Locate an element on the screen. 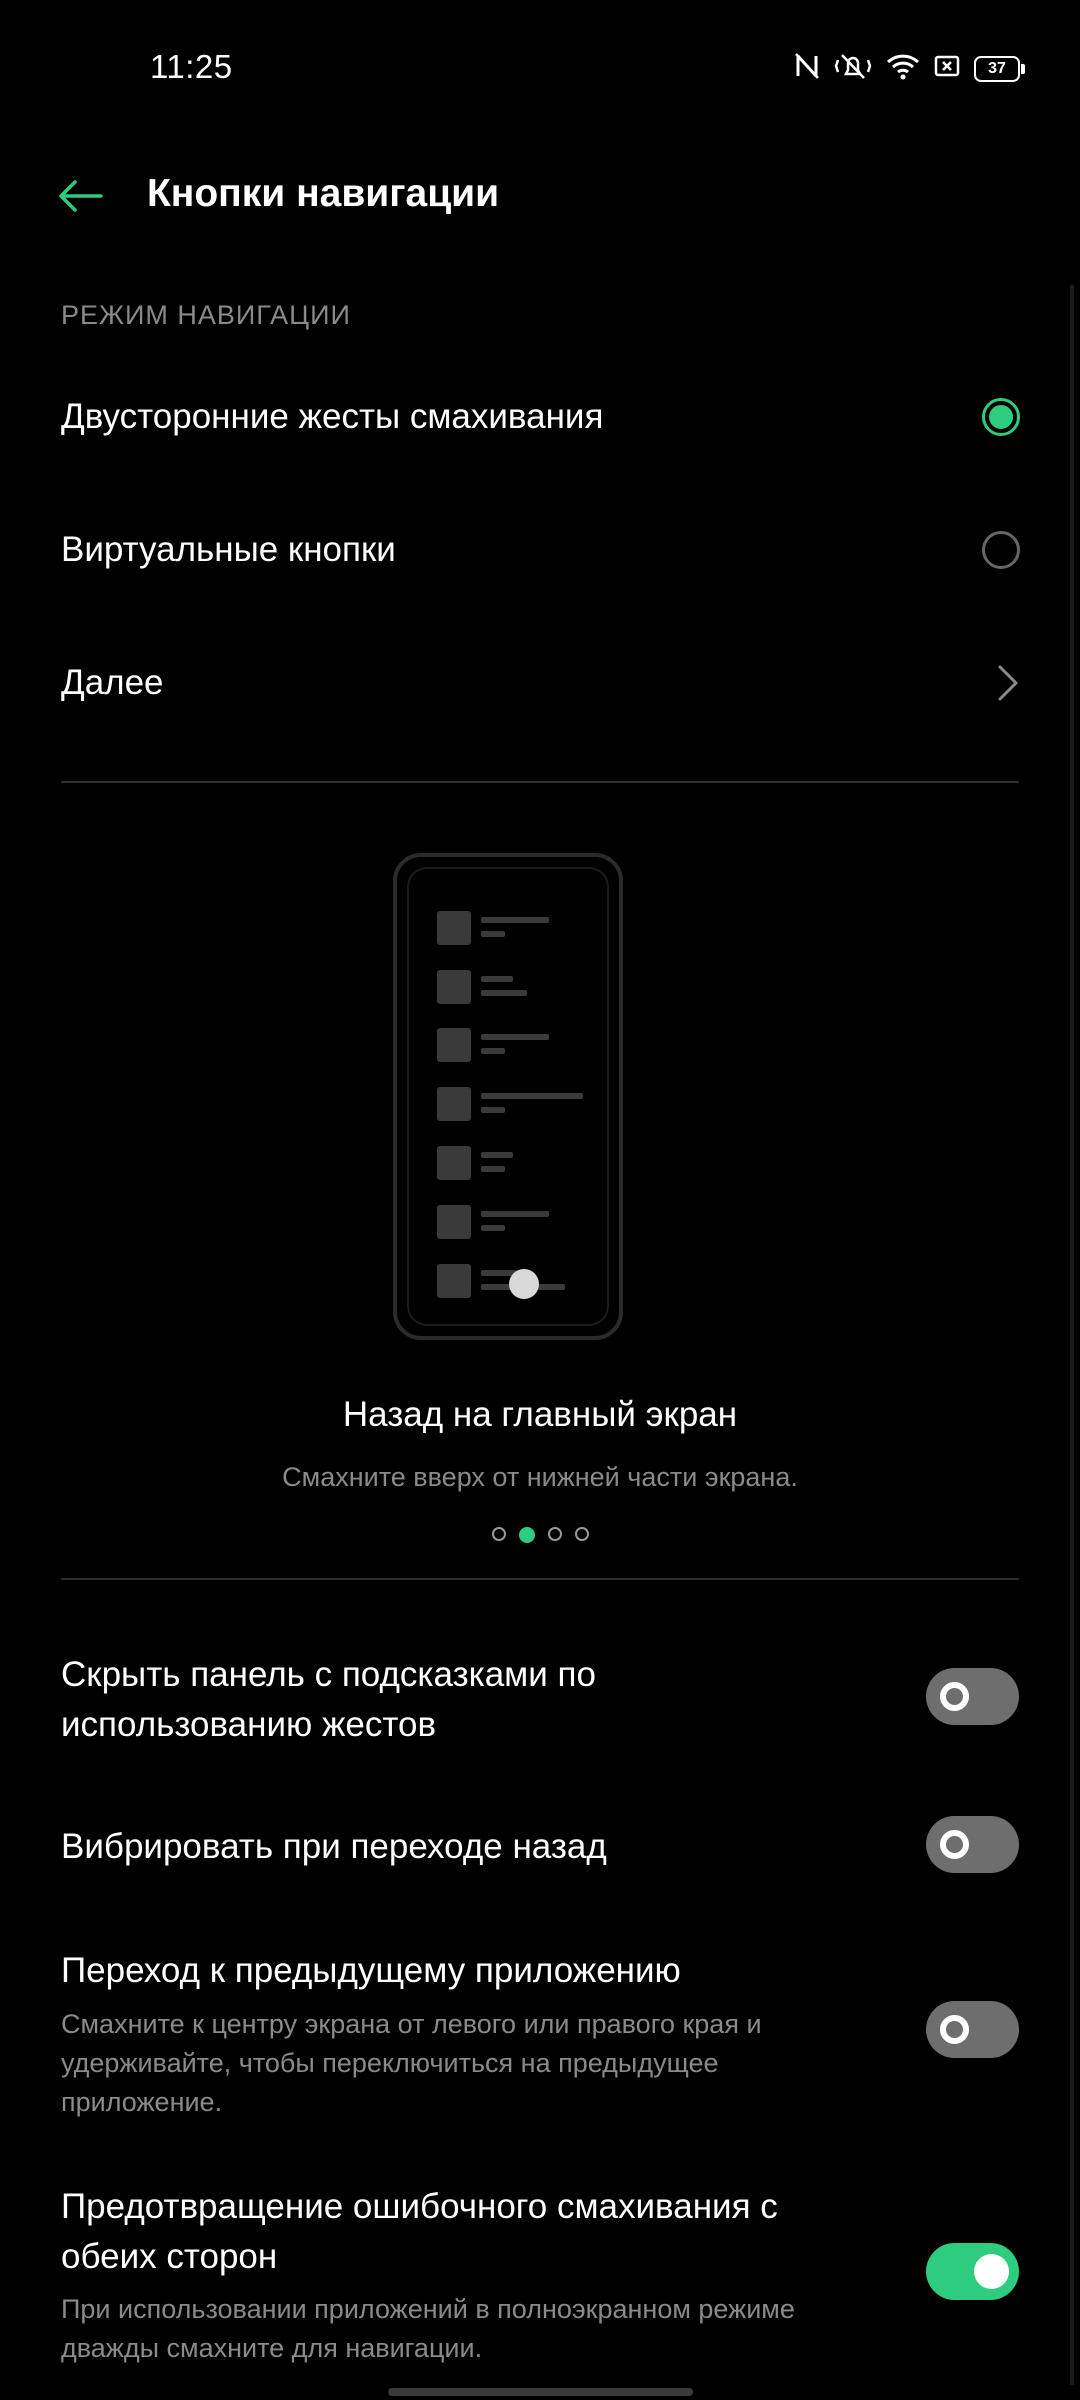 Image resolution: width=1080 pixels, height=2400 pixels. page-title: Кнопки навигации is located at coordinates (323, 193).